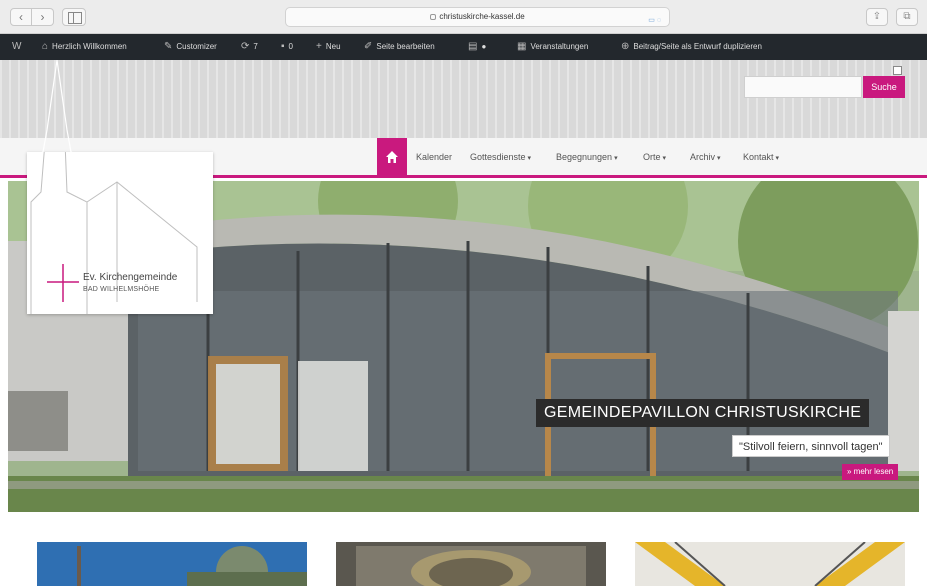 This screenshot has height=586, width=927. I want to click on nav-kontakt: Kontakt ▾, so click(761, 157).